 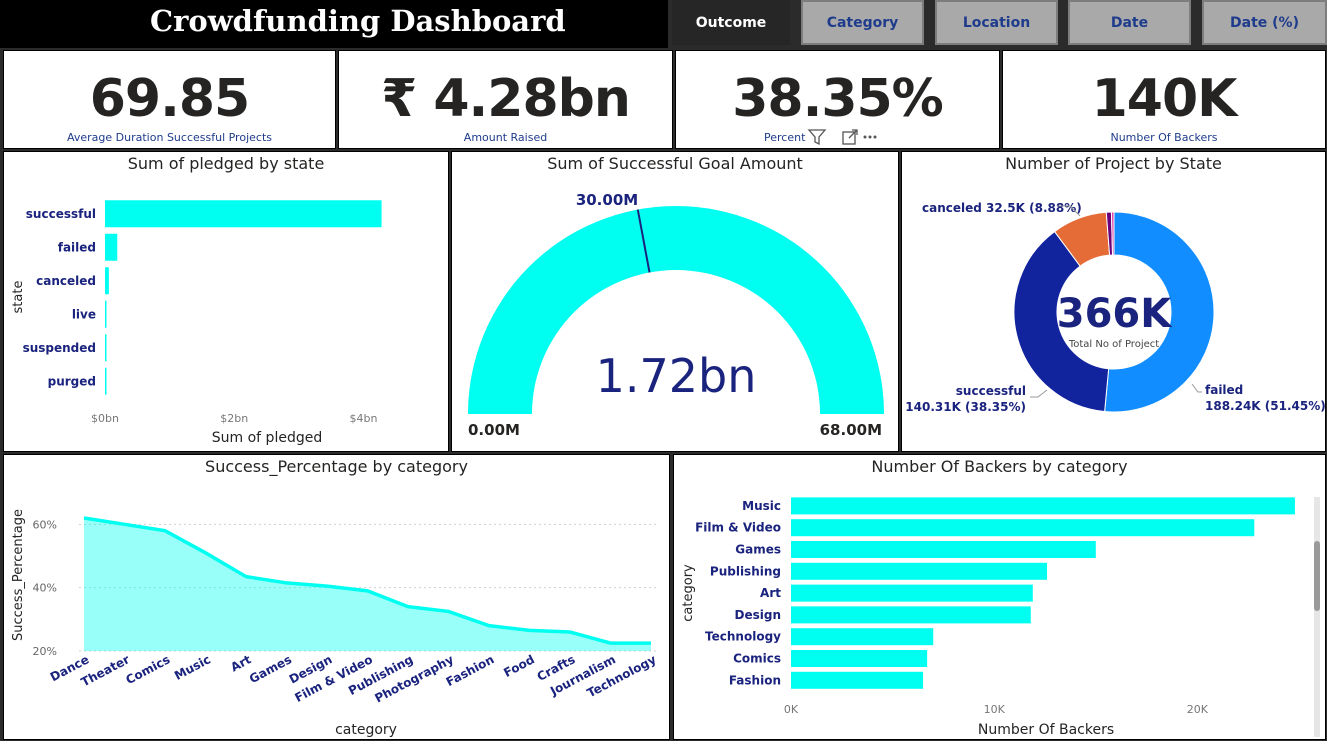 What do you see at coordinates (1002, 208) in the screenshot?
I see `donut-label-canceled: canceled 32.5K (8.88%)` at bounding box center [1002, 208].